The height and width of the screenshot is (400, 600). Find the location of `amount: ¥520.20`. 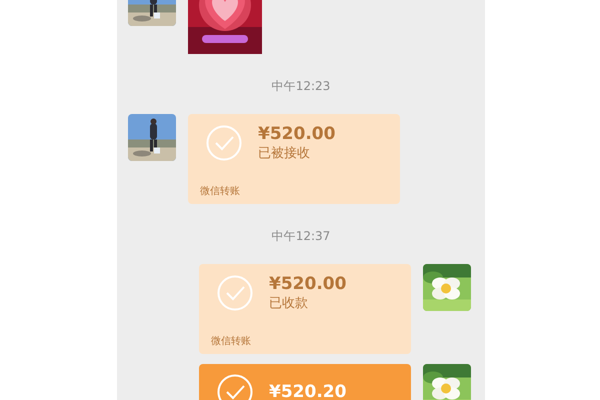

amount: ¥520.20 is located at coordinates (307, 391).